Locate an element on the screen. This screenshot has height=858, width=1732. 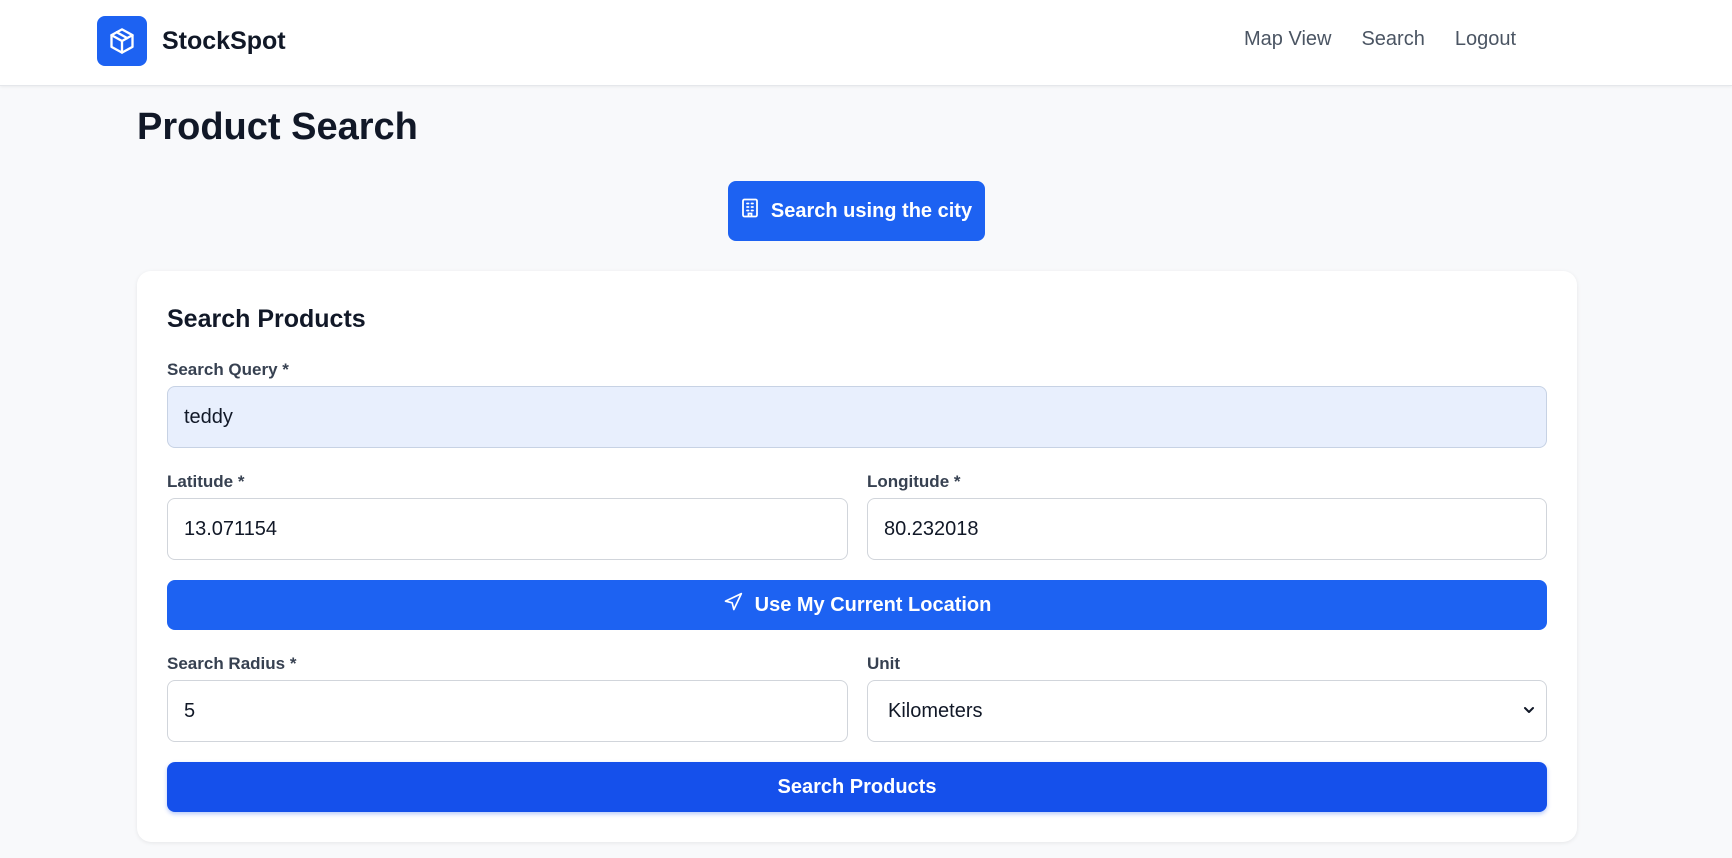
nav-links: Map View Search Logout is located at coordinates (1380, 39).